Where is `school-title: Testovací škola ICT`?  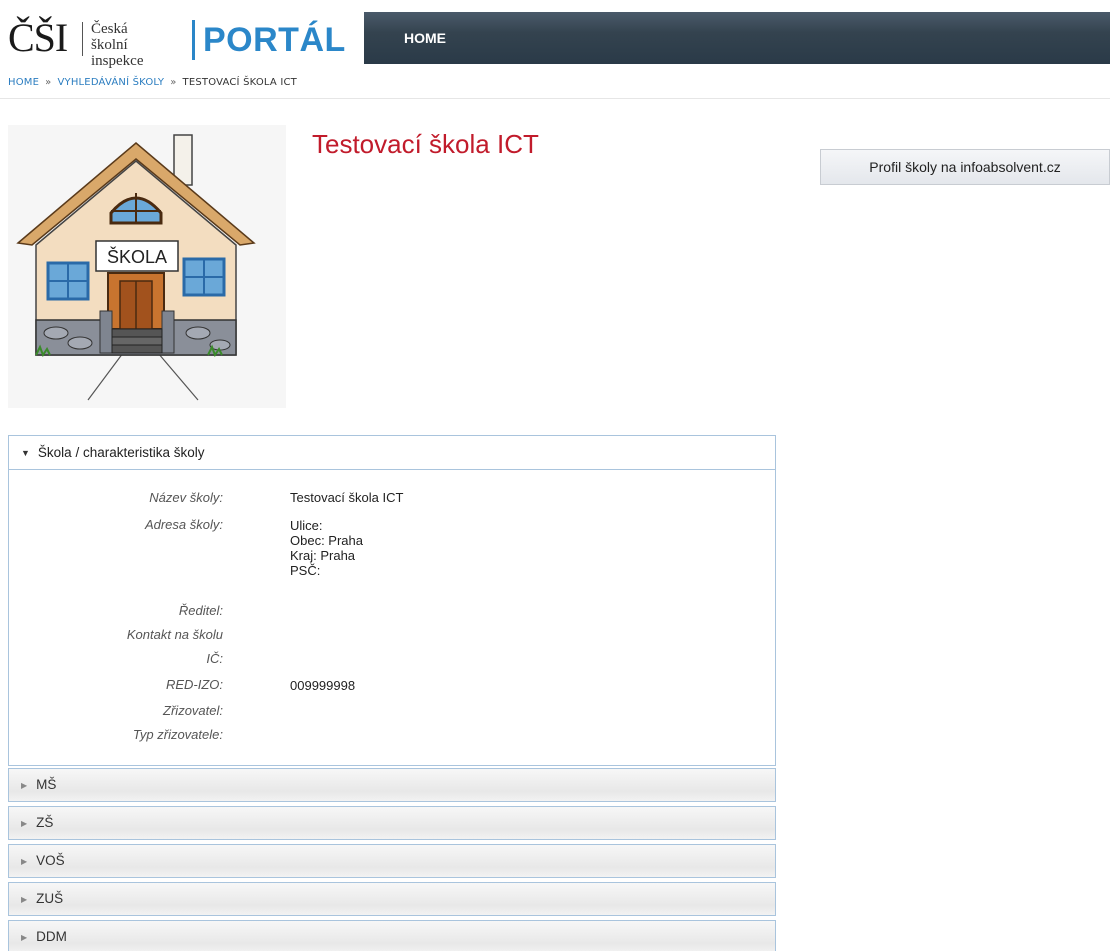
school-title: Testovací škola ICT is located at coordinates (425, 144).